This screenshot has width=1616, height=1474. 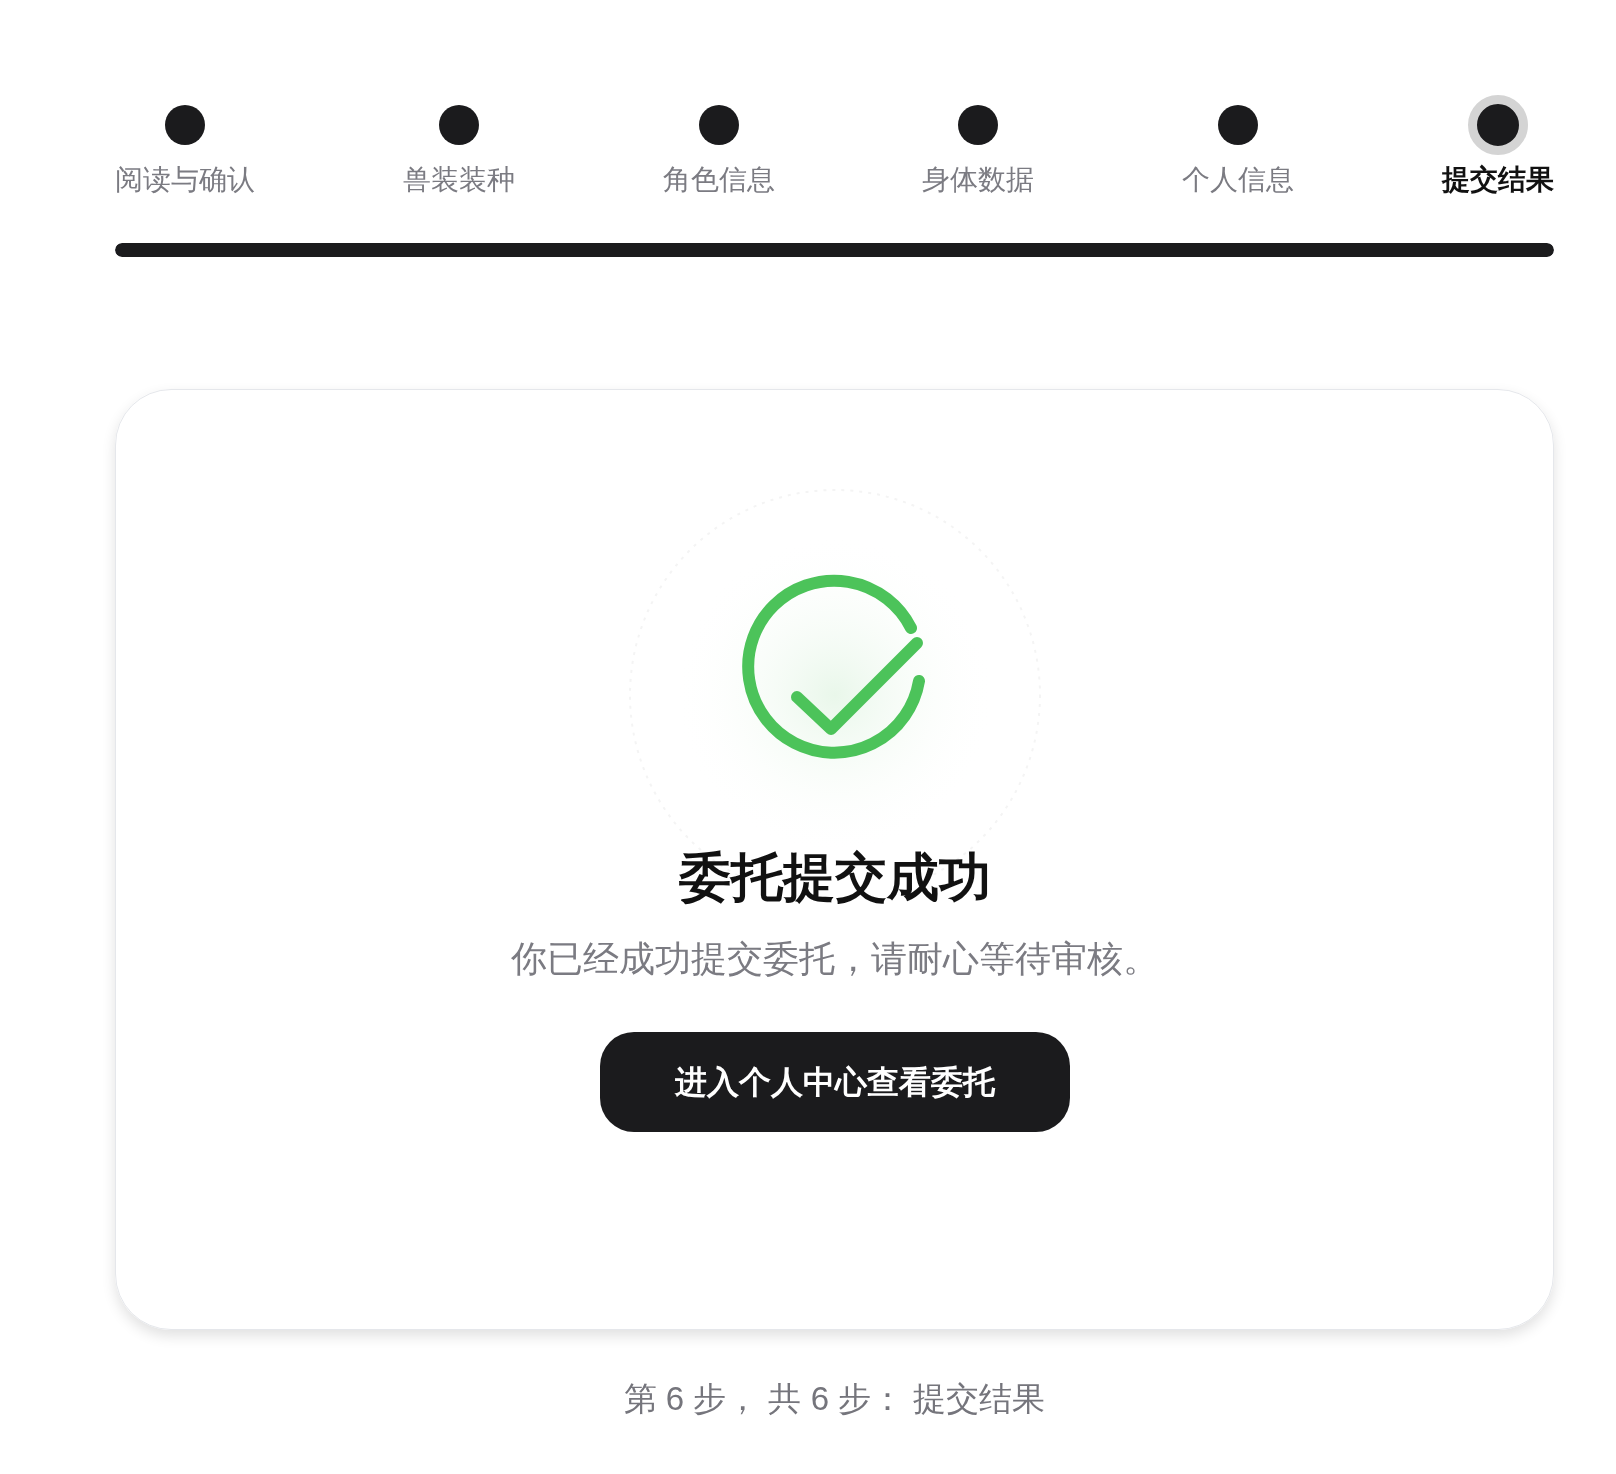 What do you see at coordinates (1238, 180) in the screenshot?
I see `step-label: 个人信息` at bounding box center [1238, 180].